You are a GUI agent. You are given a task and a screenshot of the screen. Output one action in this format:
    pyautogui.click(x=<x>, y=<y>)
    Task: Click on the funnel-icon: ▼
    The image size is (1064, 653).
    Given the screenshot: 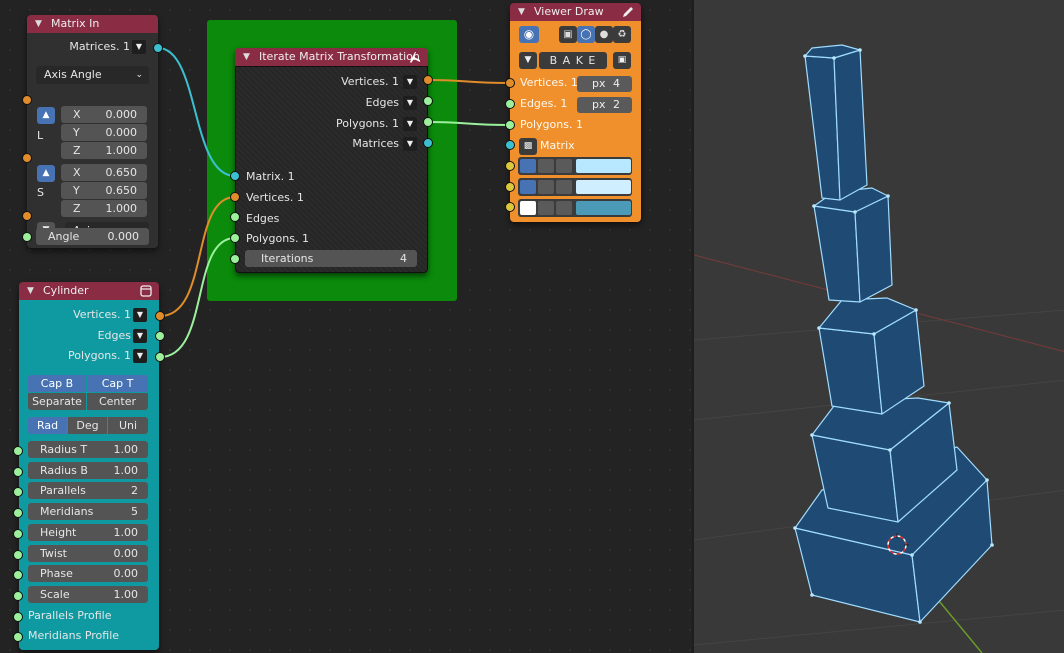 What is the action you would take?
    pyautogui.click(x=528, y=60)
    